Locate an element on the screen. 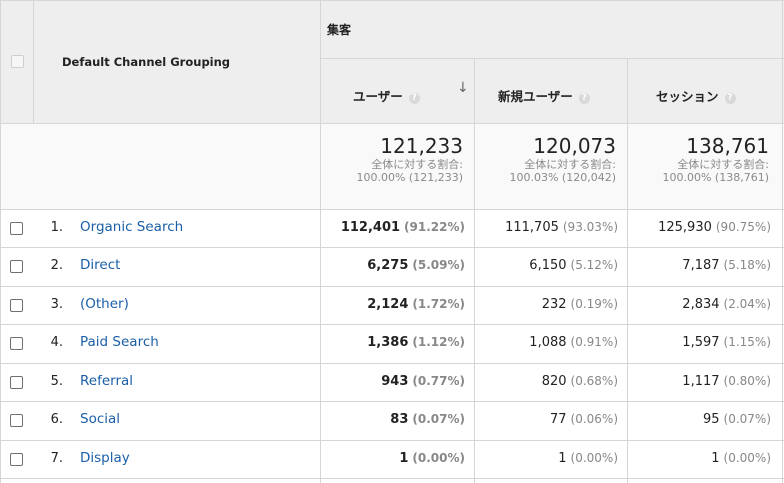  sessions-percent: (0.00%) is located at coordinates (747, 458).